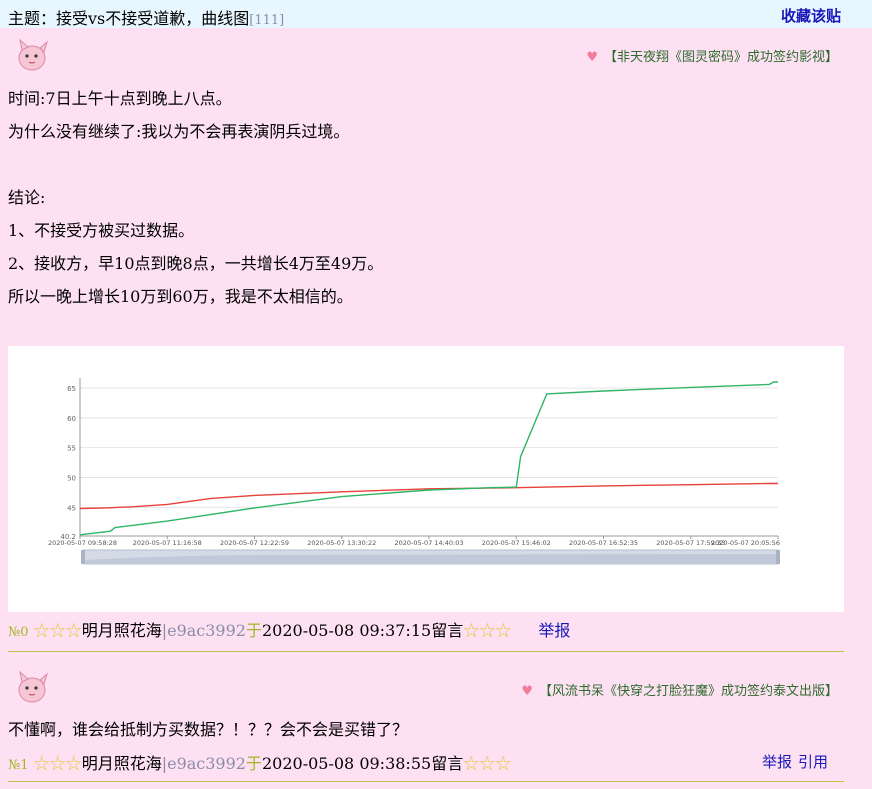  Describe the element at coordinates (346, 763) in the screenshot. I see `post-timestamp: 2020-05-08 09:38:55` at that location.